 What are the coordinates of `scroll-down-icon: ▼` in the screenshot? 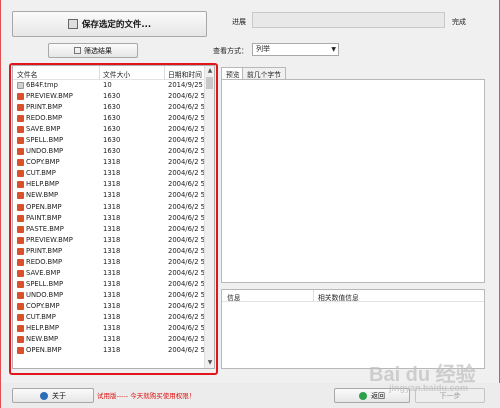 It's located at (209, 363).